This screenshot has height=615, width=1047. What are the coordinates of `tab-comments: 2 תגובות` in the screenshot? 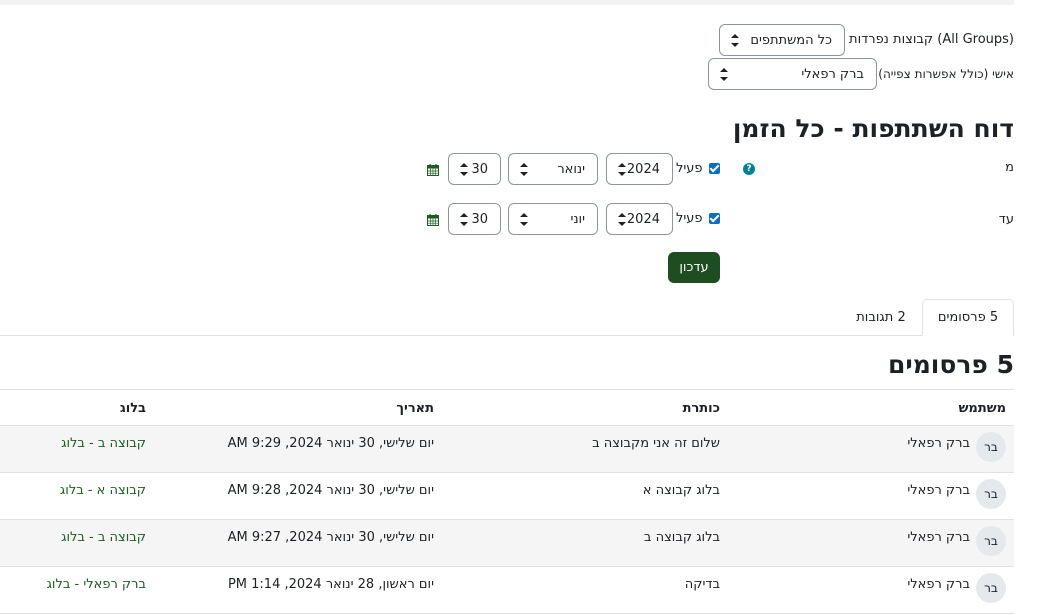 It's located at (881, 317).